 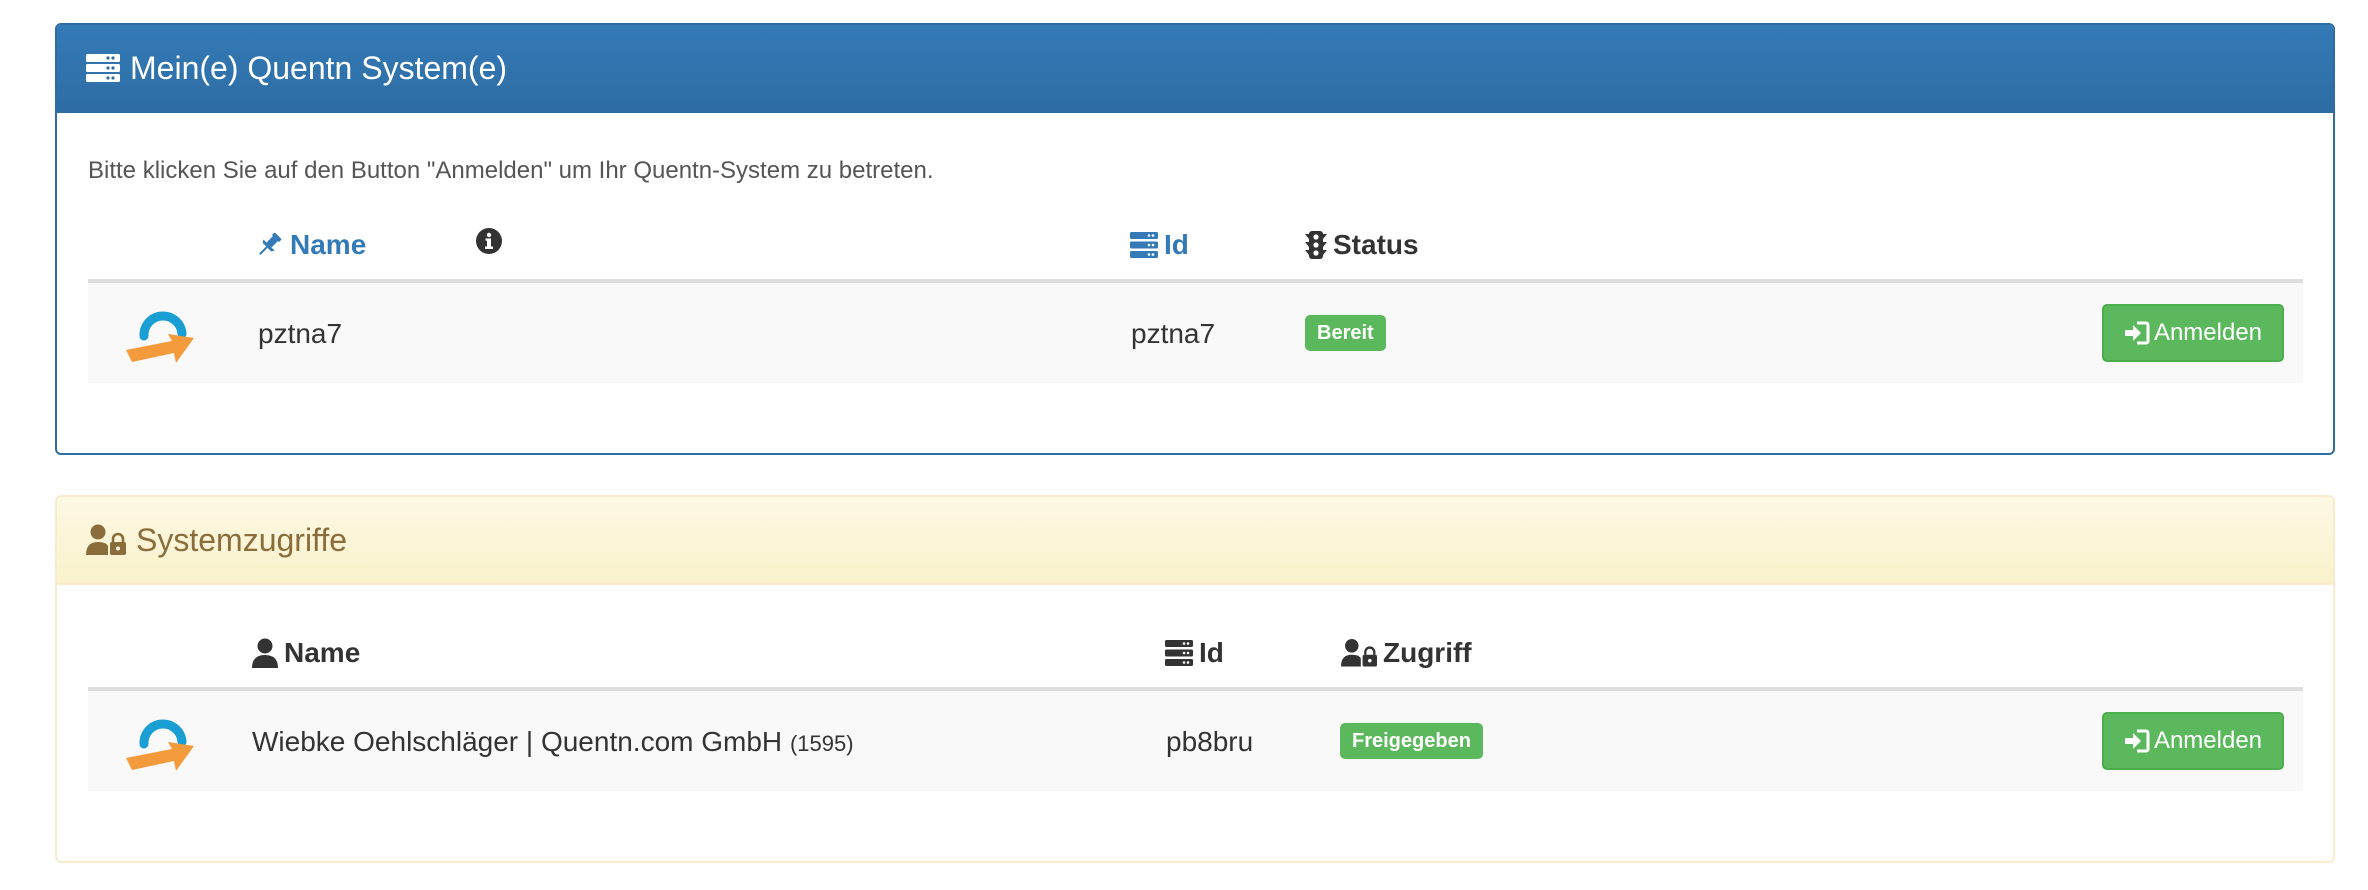 What do you see at coordinates (1427, 652) in the screenshot?
I see `column-header-access-label: Zugriff` at bounding box center [1427, 652].